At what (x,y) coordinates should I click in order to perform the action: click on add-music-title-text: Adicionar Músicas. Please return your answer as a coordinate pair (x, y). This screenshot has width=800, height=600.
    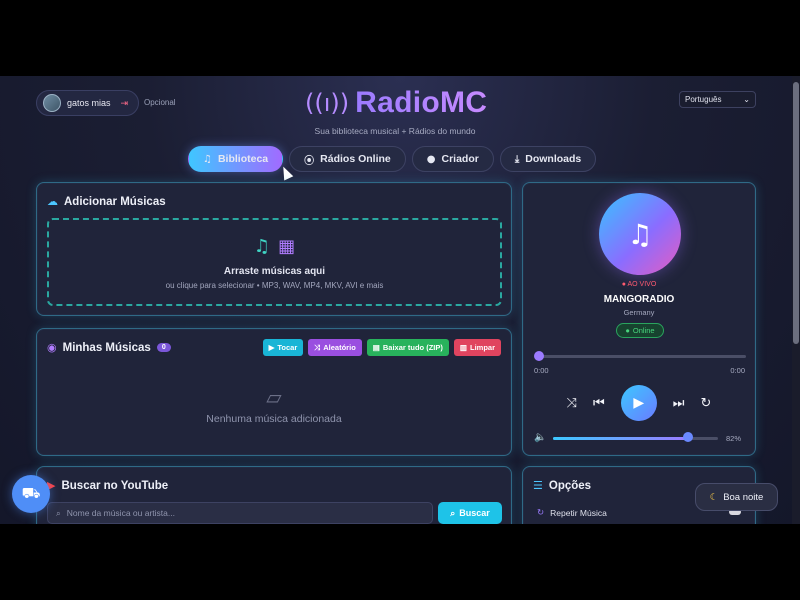
    Looking at the image, I should click on (115, 201).